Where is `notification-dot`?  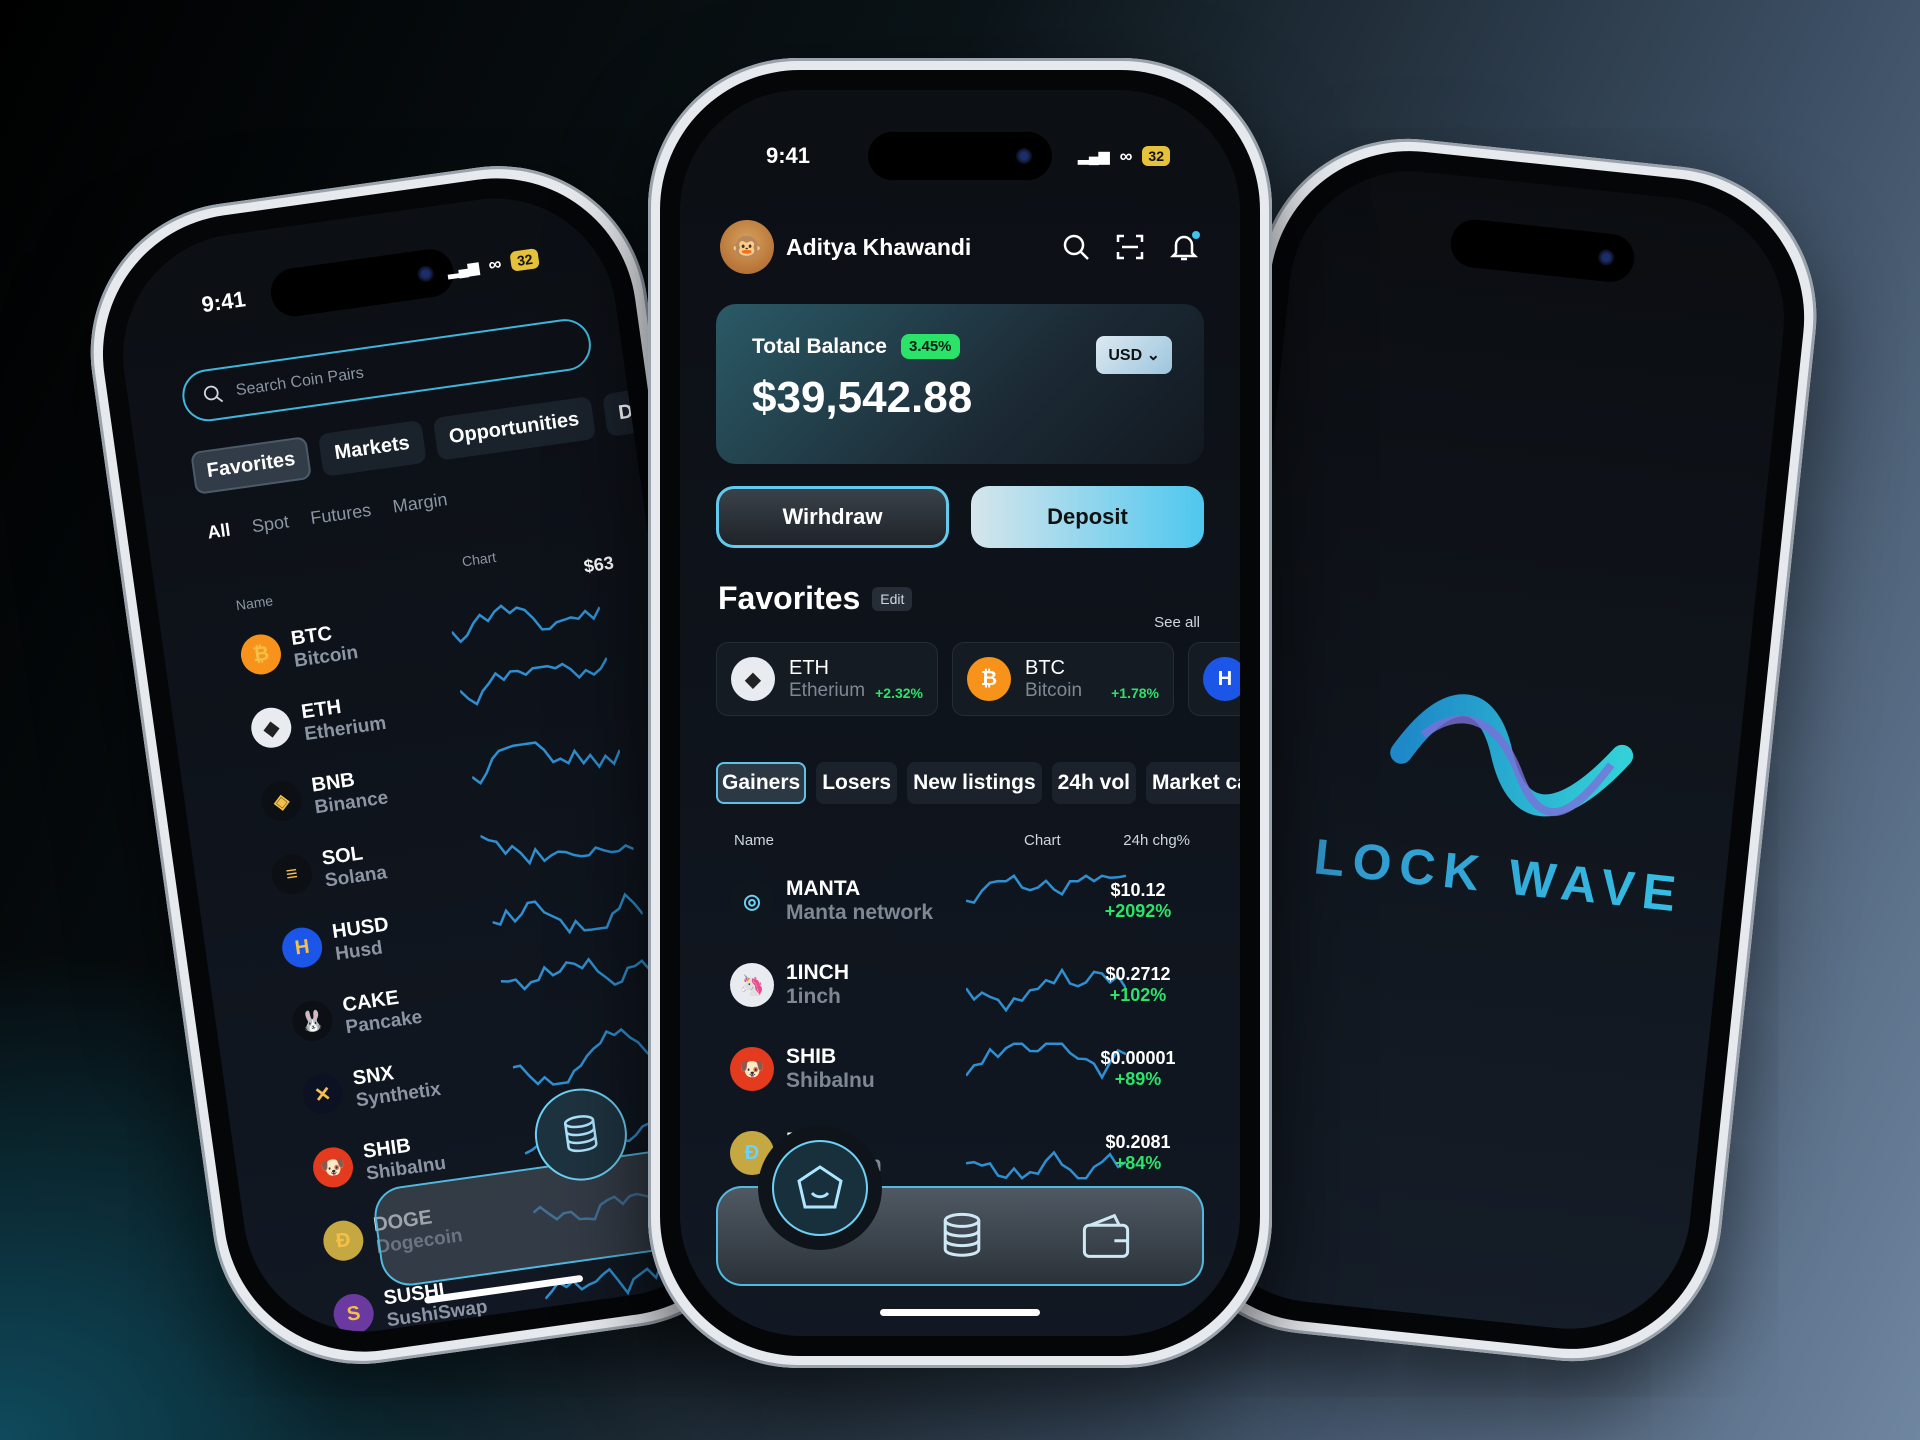 notification-dot is located at coordinates (1196, 235).